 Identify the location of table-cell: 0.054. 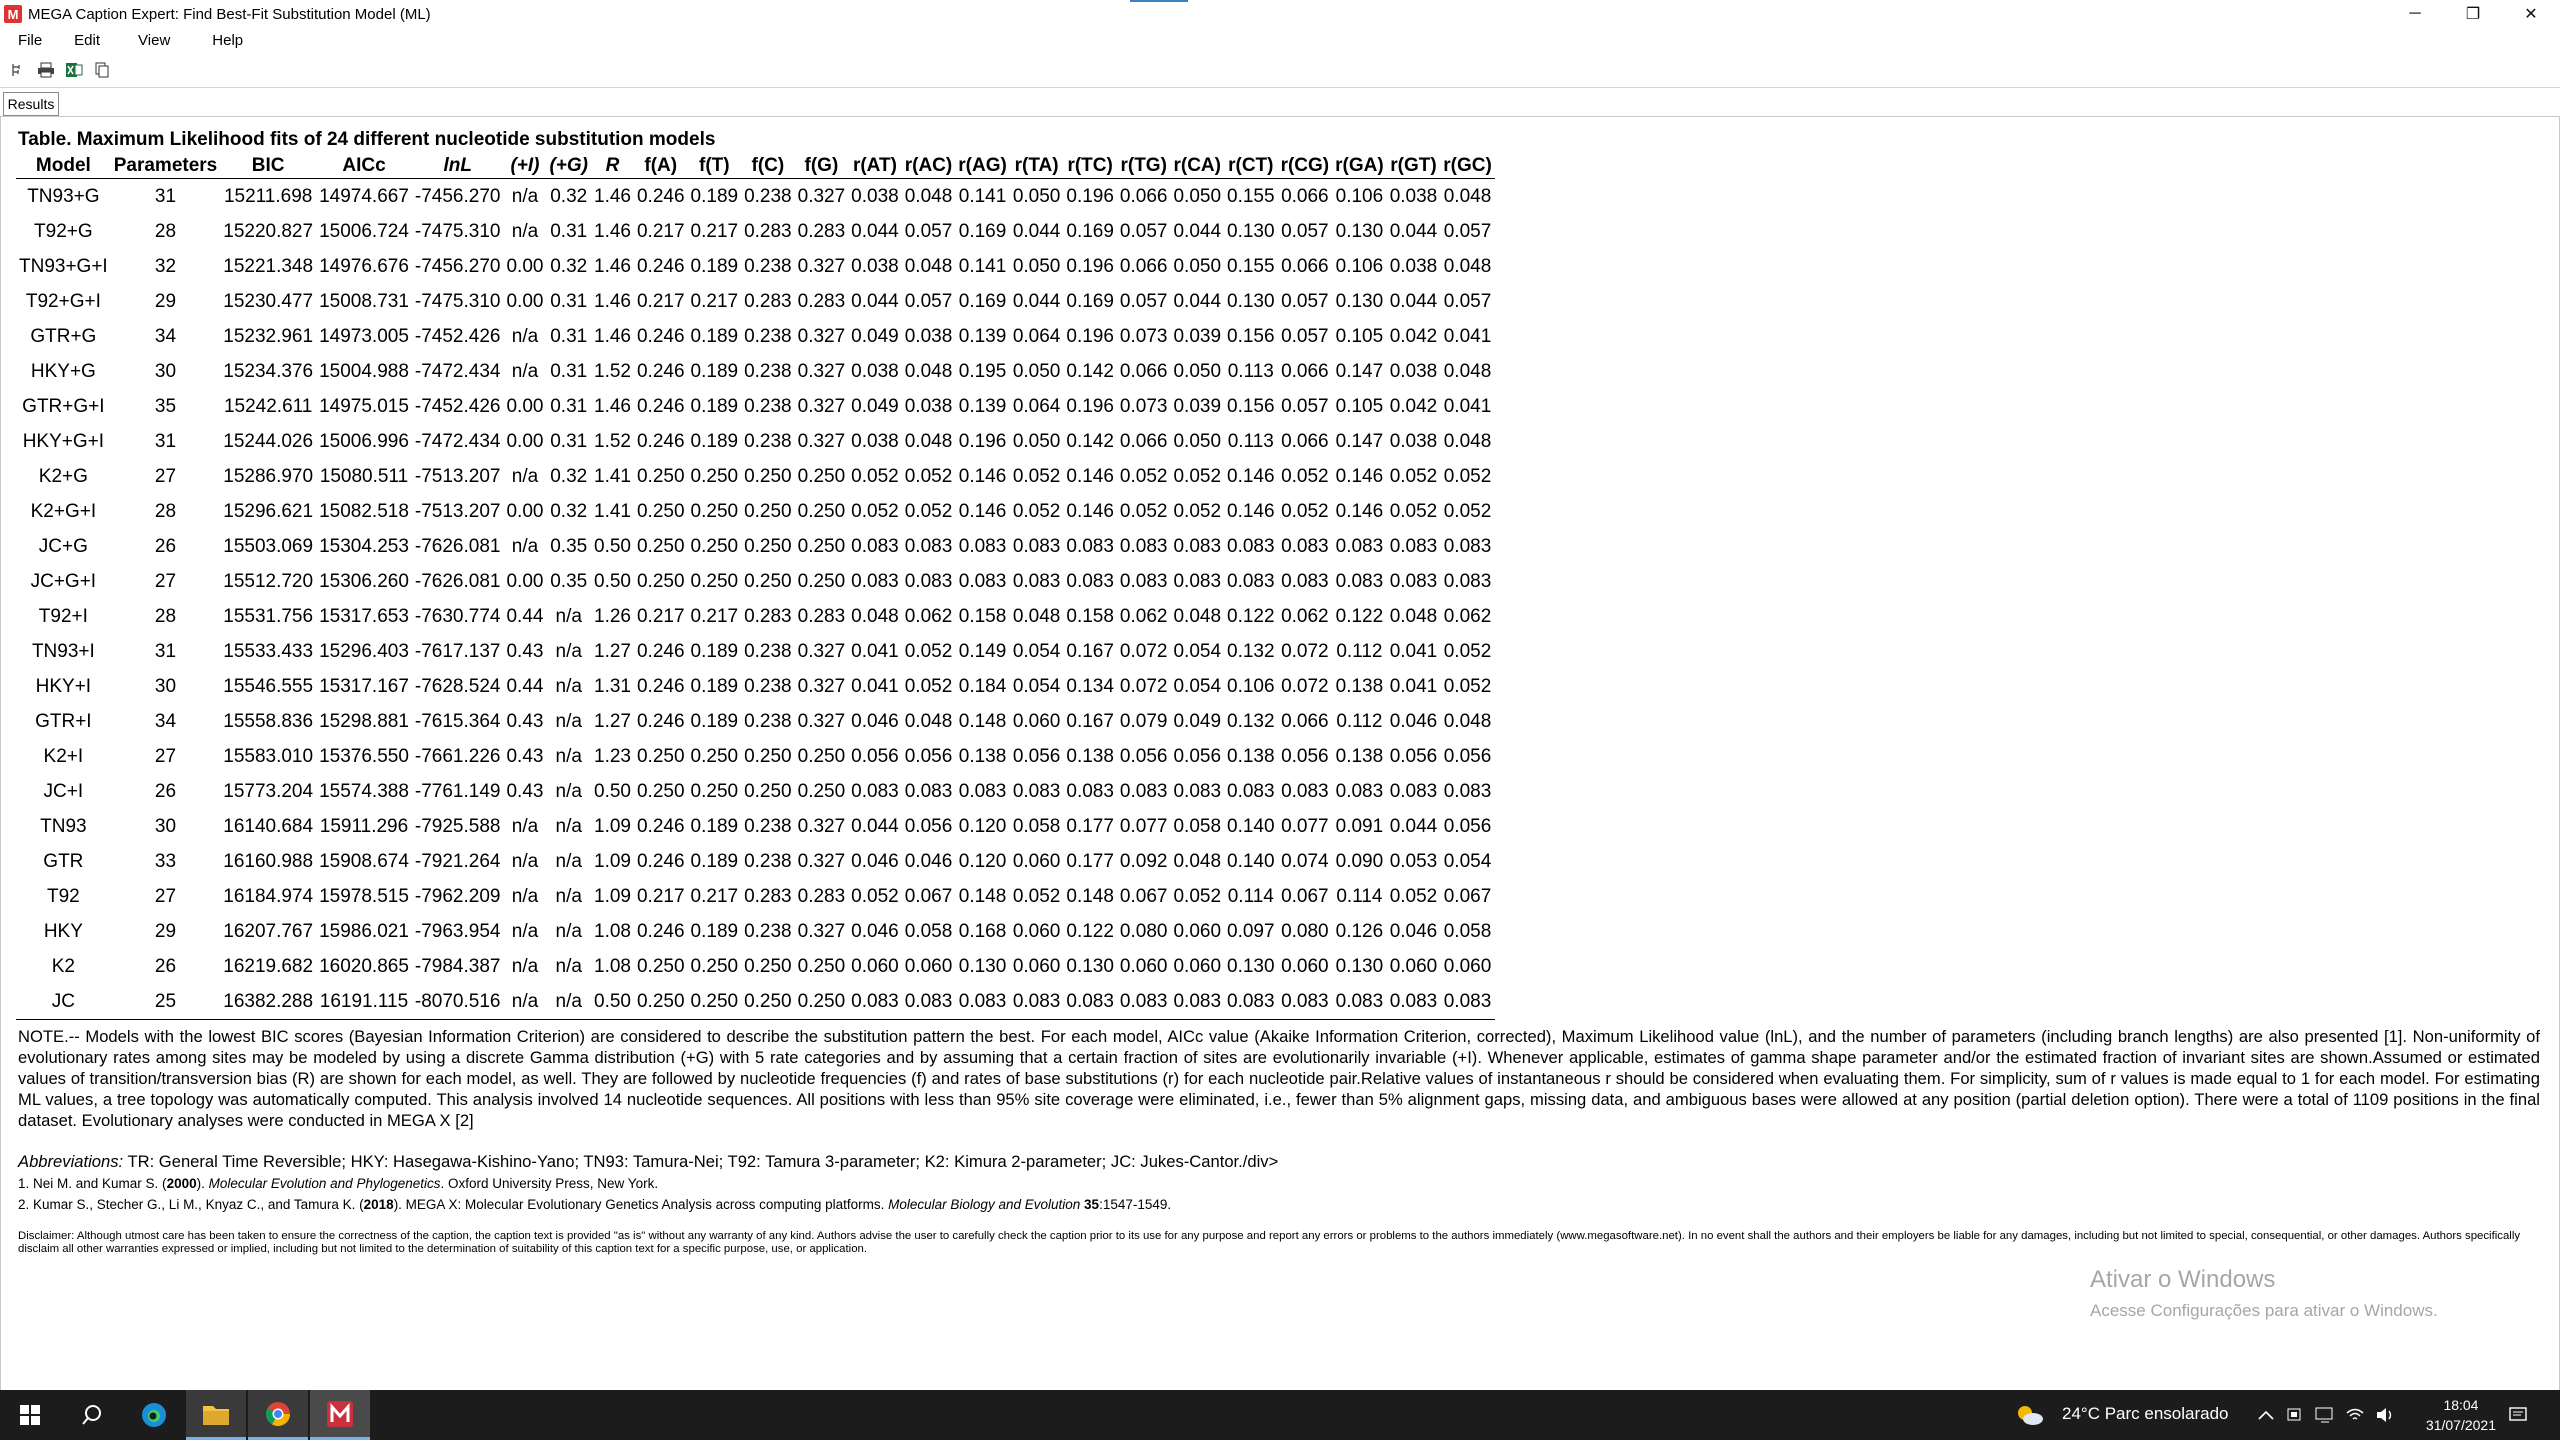
(1036, 651).